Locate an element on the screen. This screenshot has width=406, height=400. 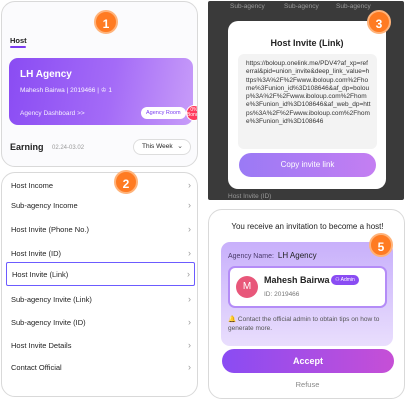
copy-link-button: Copy invite link is located at coordinates (307, 165).